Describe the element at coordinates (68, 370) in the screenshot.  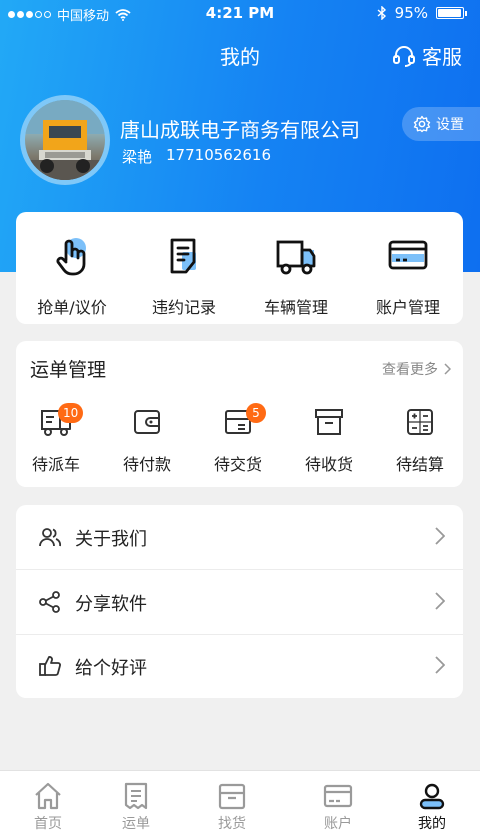
I see `section-title: 运单管理` at that location.